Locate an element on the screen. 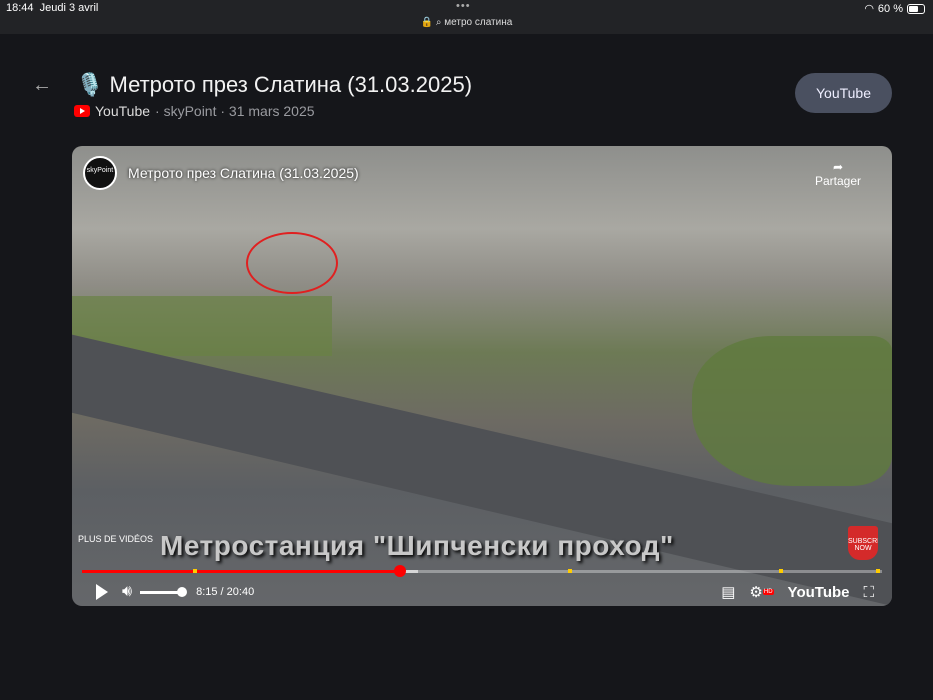 This screenshot has height=700, width=933. video-meta: YouTube · skyPoint · 31 mars 2025 is located at coordinates (194, 111).